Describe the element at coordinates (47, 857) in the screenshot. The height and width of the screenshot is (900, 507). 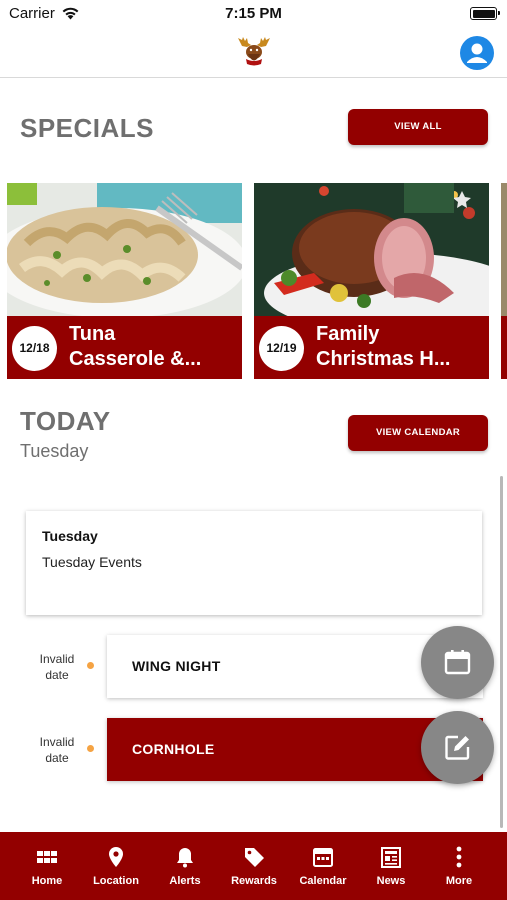
I see `grid-icon` at that location.